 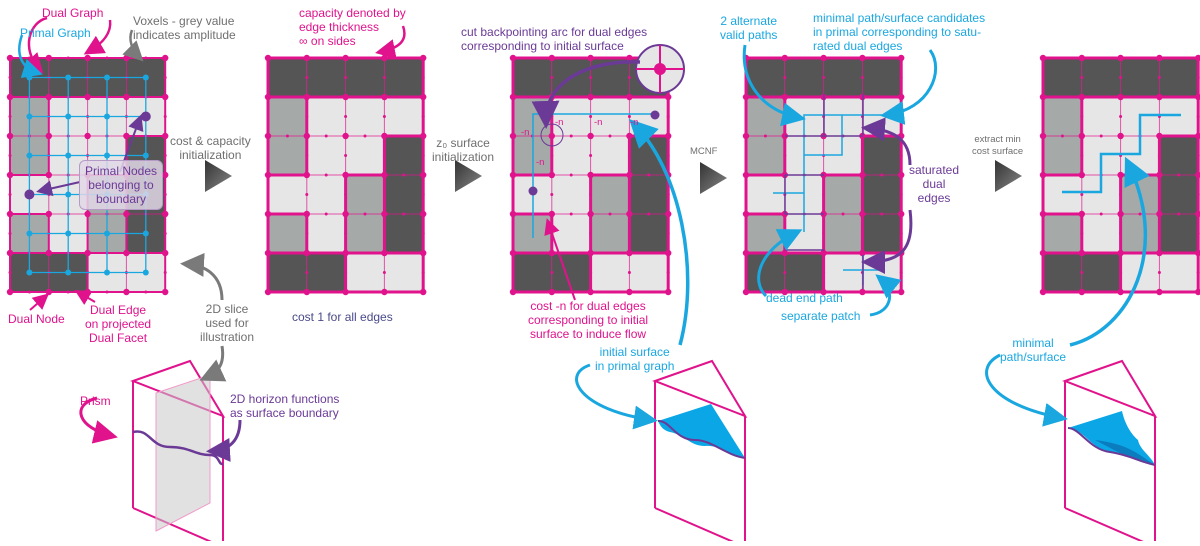 What do you see at coordinates (160, 445) in the screenshot?
I see `prism-illustration` at bounding box center [160, 445].